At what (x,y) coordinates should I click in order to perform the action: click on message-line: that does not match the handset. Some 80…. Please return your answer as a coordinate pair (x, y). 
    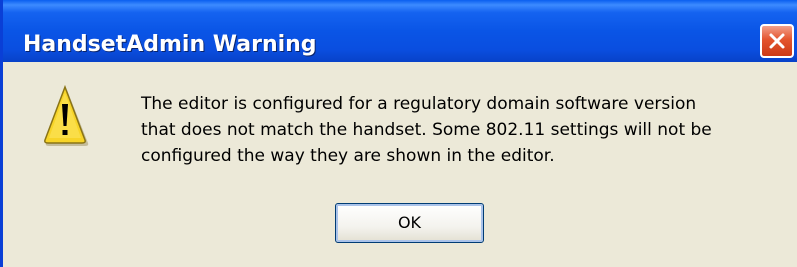
    Looking at the image, I should click on (426, 130).